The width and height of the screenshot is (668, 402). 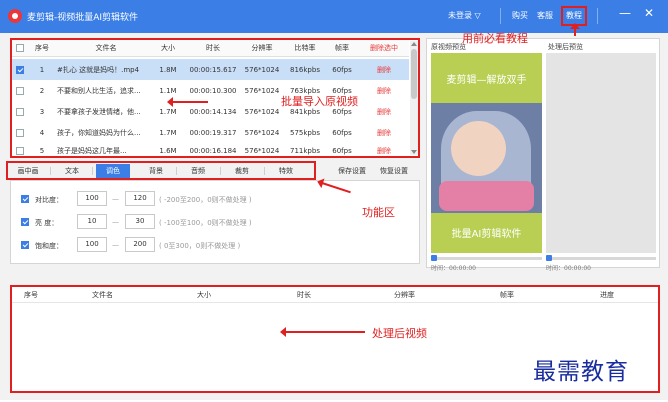 What do you see at coordinates (520, 15) in the screenshot?
I see `buy-button: 购买` at bounding box center [520, 15].